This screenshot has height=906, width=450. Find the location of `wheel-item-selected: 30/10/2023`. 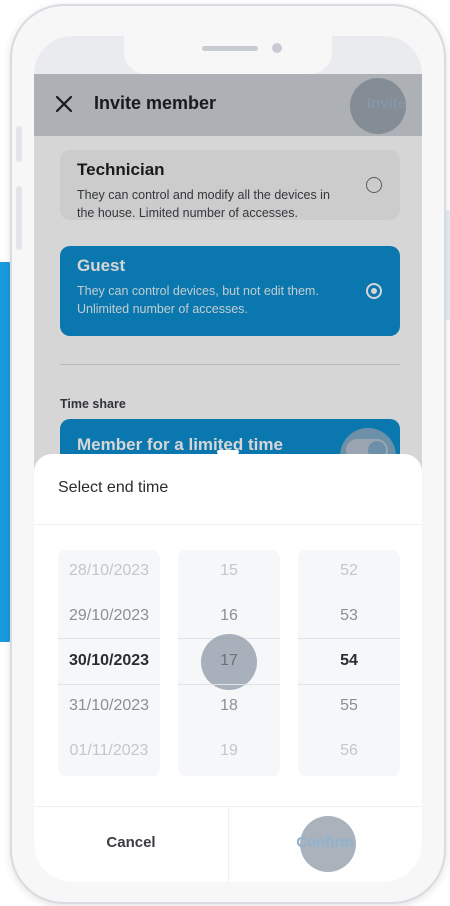

wheel-item-selected: 30/10/2023 is located at coordinates (109, 661).